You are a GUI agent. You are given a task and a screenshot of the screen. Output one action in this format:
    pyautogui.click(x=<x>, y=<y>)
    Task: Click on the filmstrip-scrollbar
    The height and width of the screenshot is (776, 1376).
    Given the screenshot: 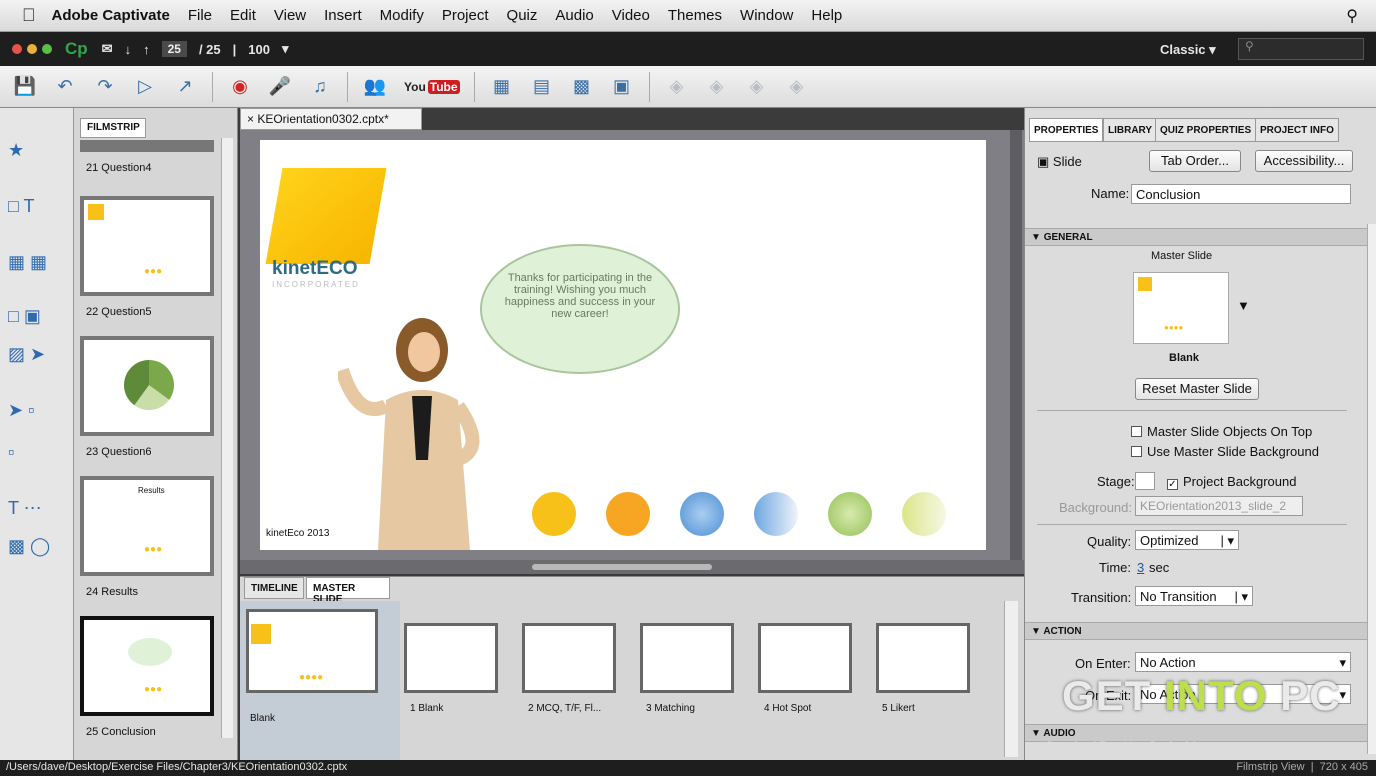 What is the action you would take?
    pyautogui.click(x=227, y=438)
    